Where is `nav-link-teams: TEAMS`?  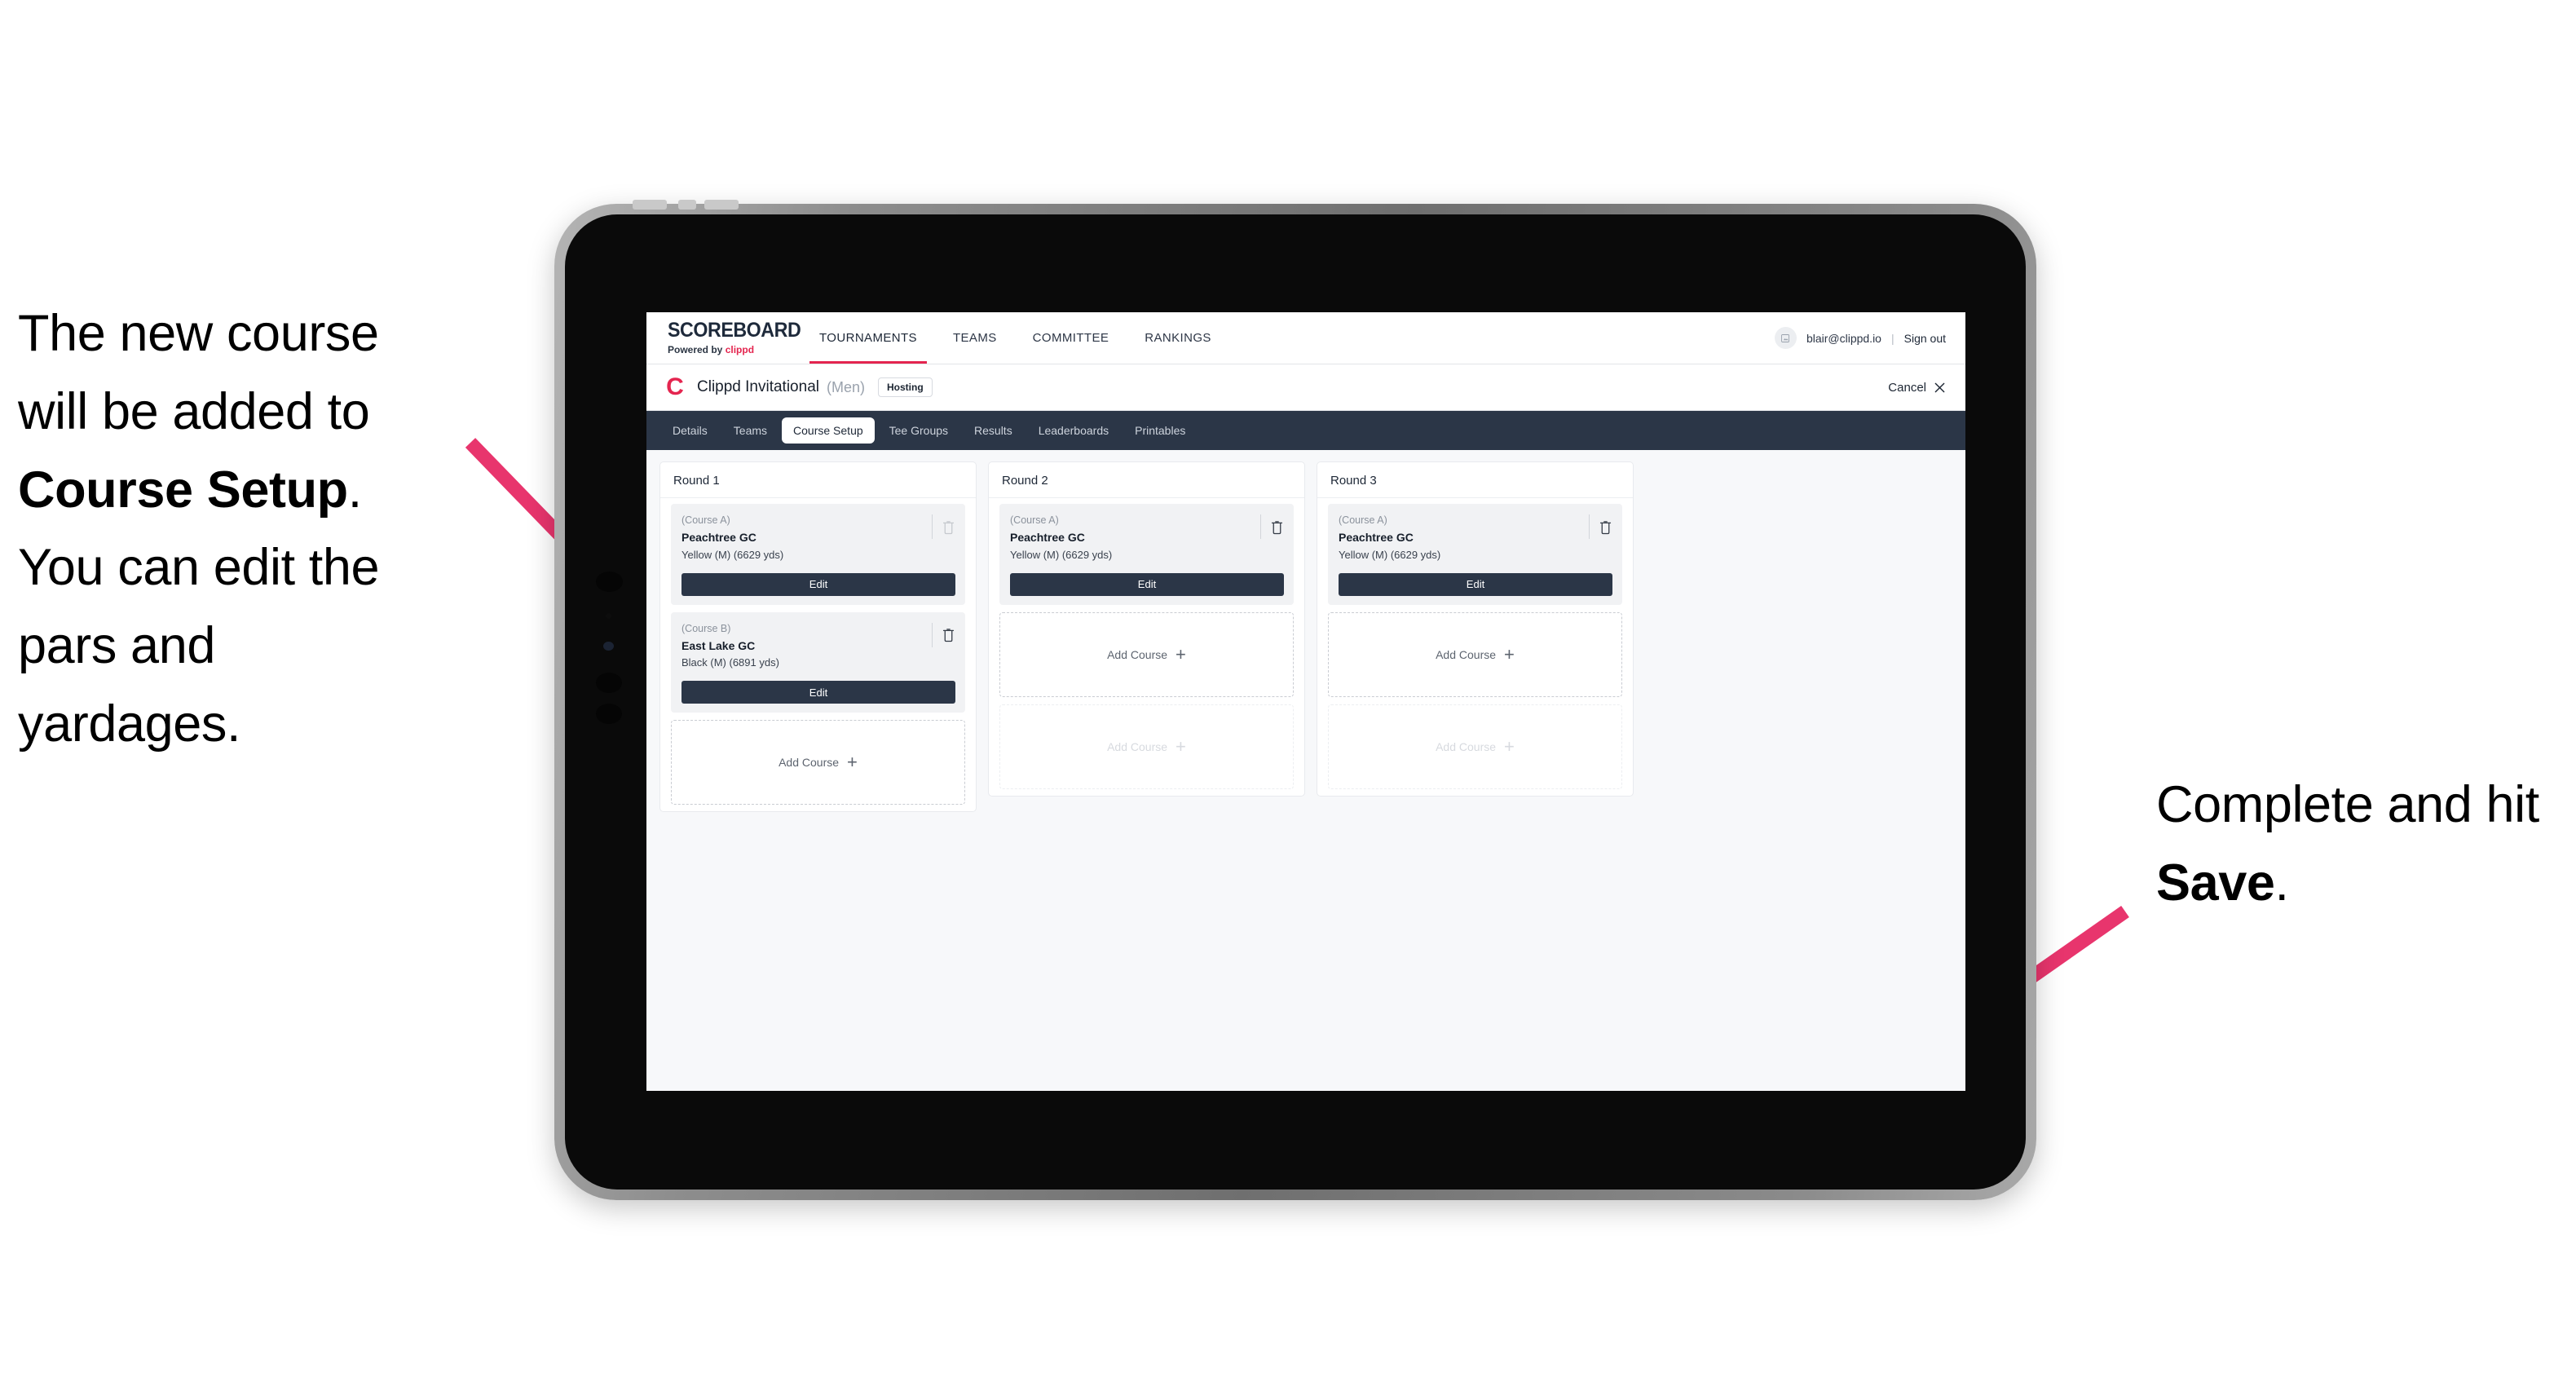 nav-link-teams: TEAMS is located at coordinates (975, 338).